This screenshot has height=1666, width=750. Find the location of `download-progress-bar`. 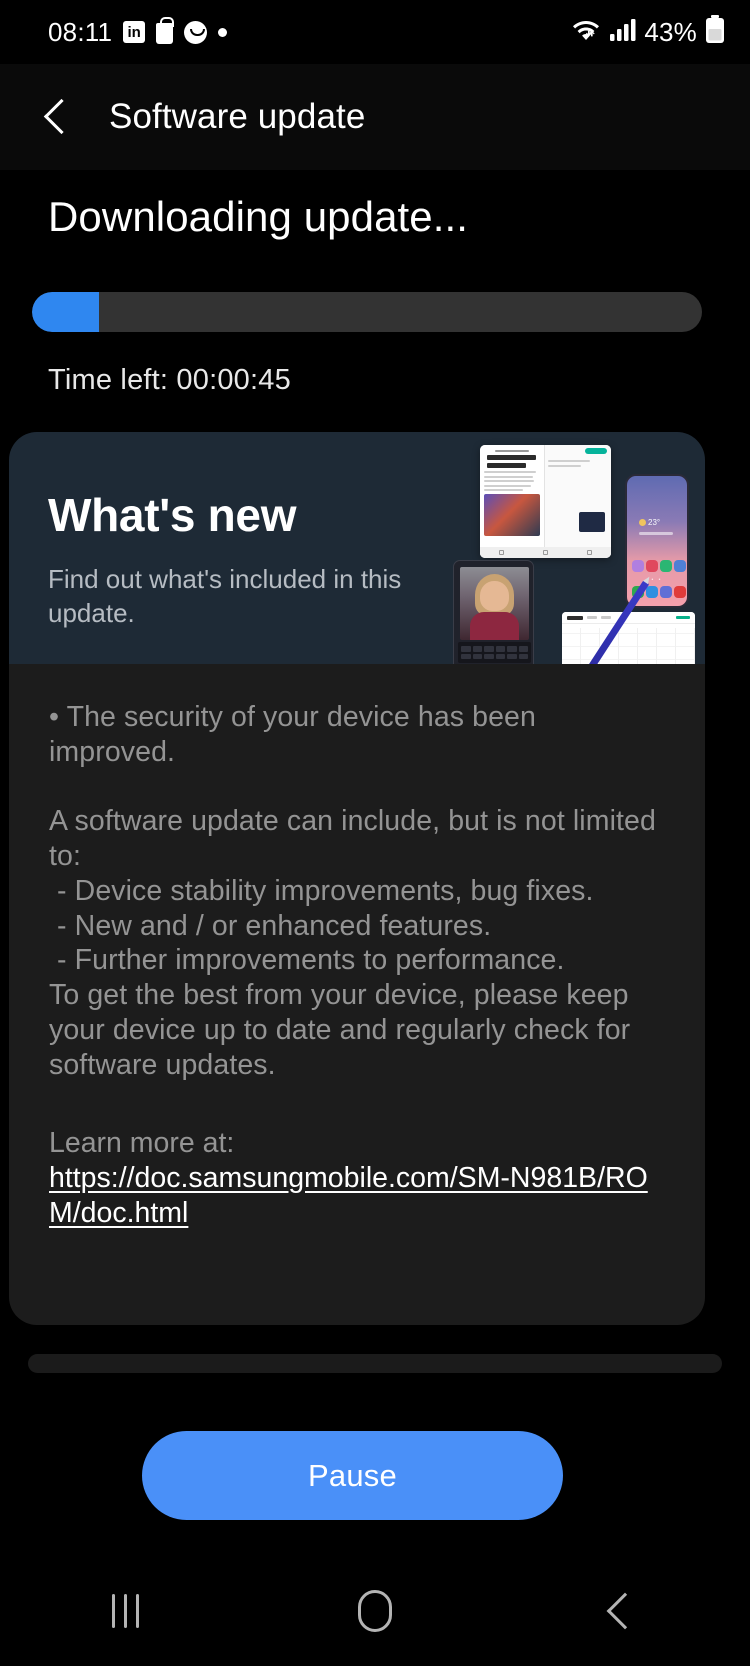

download-progress-bar is located at coordinates (367, 312).